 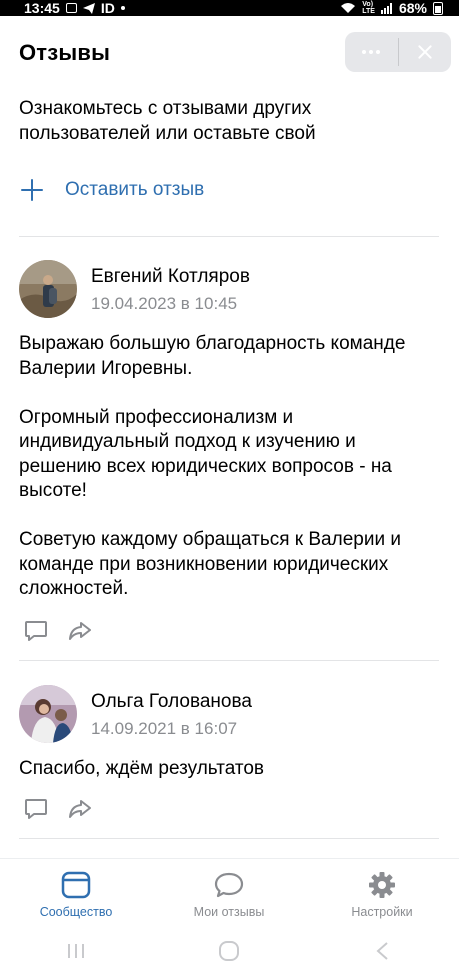 I want to click on header: Отзывы, so click(x=229, y=54).